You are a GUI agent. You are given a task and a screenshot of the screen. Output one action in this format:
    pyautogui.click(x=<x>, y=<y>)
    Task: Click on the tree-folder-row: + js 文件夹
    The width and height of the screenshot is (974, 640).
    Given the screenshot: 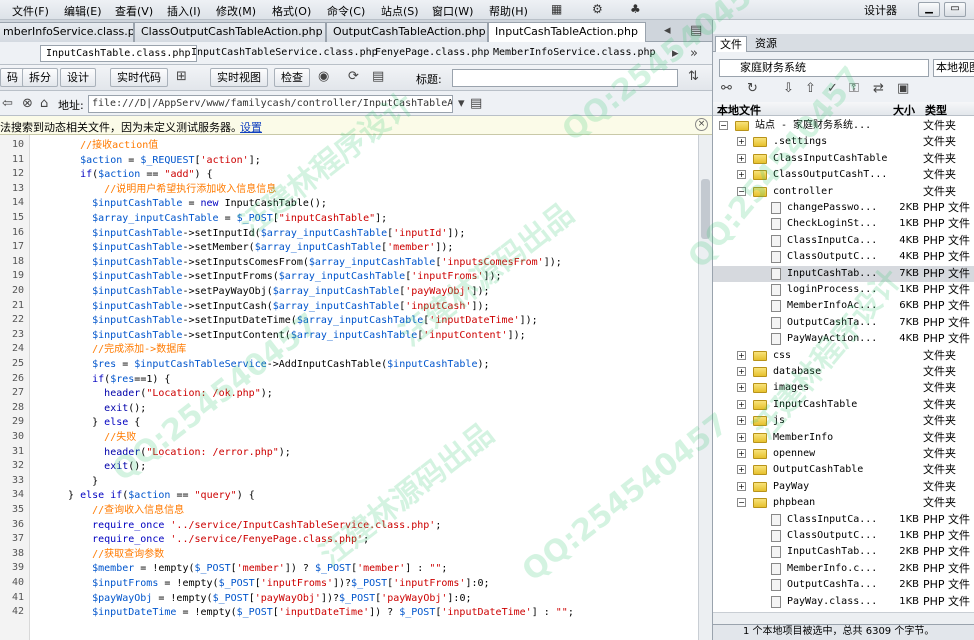 What is the action you would take?
    pyautogui.click(x=843, y=421)
    